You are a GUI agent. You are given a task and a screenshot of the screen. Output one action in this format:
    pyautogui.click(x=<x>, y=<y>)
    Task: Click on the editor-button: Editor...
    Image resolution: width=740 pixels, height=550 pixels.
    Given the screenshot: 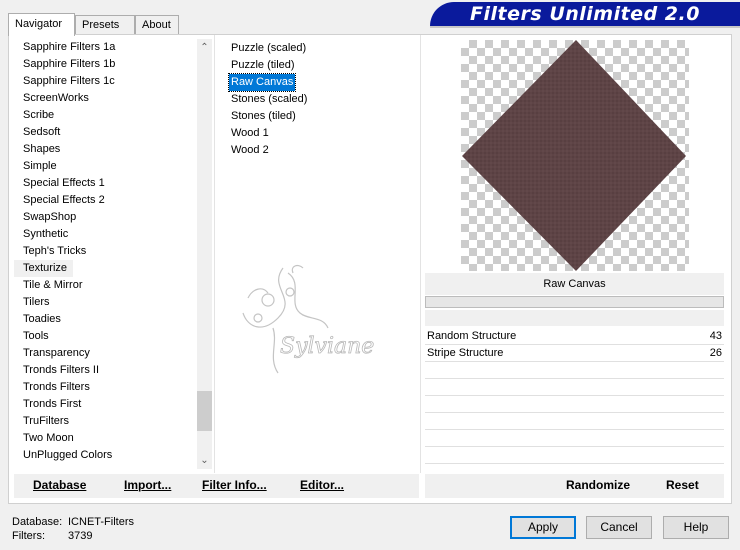 What is the action you would take?
    pyautogui.click(x=322, y=485)
    